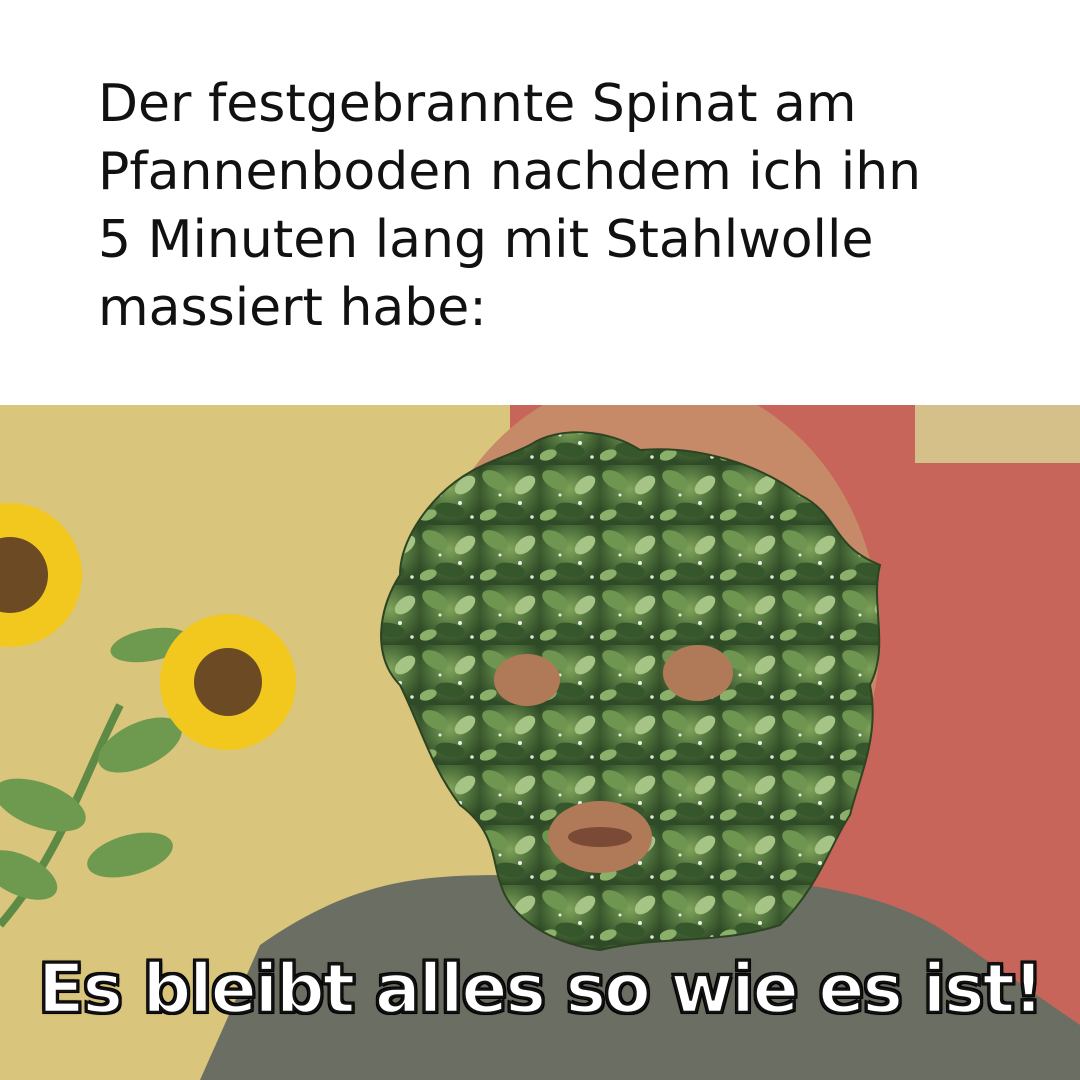 Image resolution: width=1080 pixels, height=1080 pixels. I want to click on picture-frame, so click(997, 434).